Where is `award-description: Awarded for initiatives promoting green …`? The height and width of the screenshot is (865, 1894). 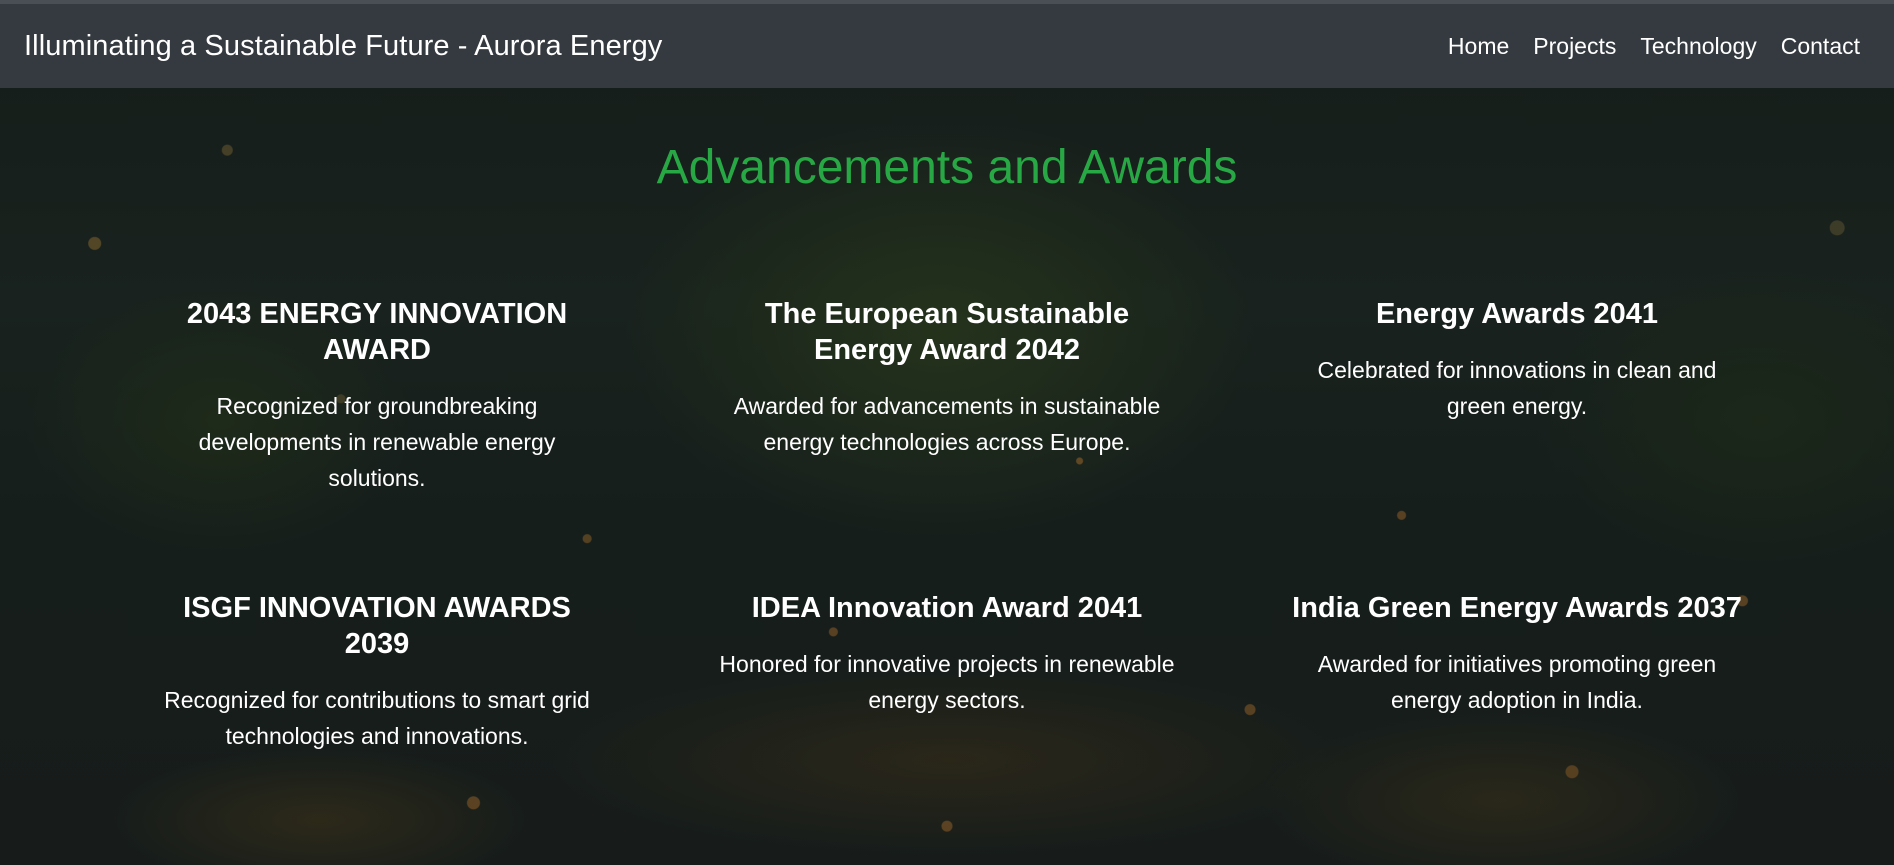 award-description: Awarded for initiatives promoting green … is located at coordinates (1517, 682).